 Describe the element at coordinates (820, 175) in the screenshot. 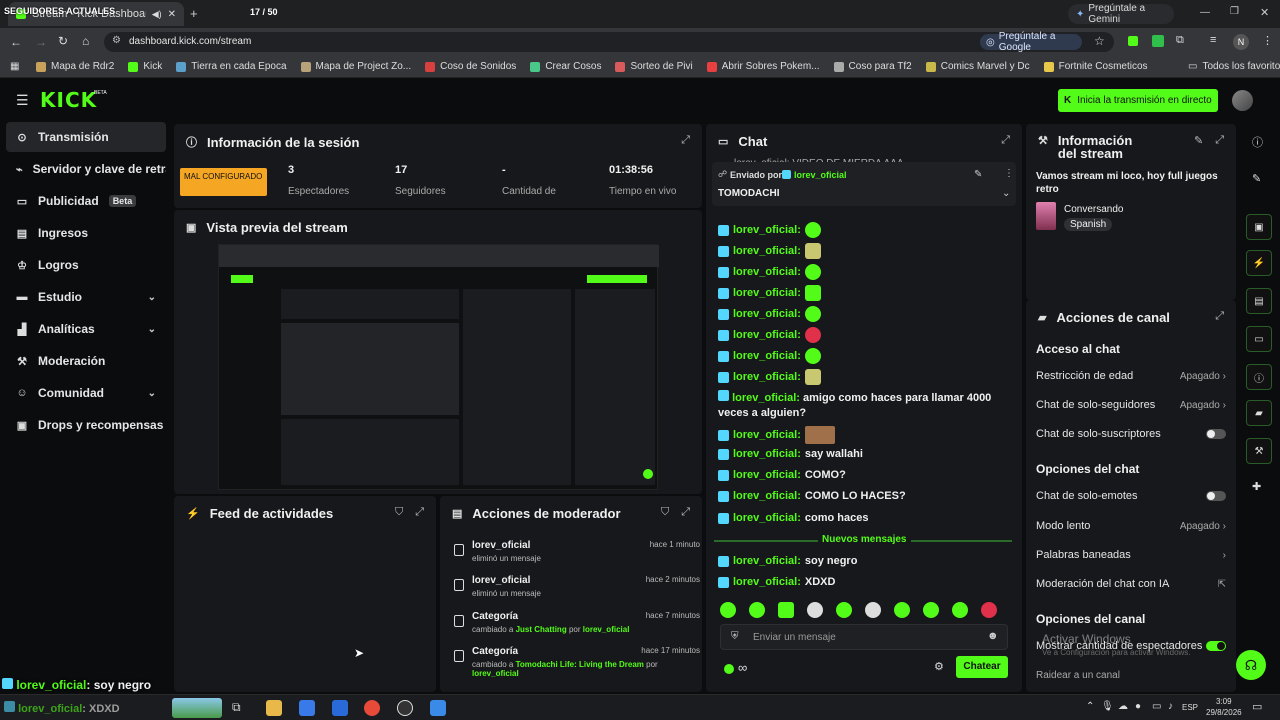

I see `pinned-user: lorev_oficial` at that location.